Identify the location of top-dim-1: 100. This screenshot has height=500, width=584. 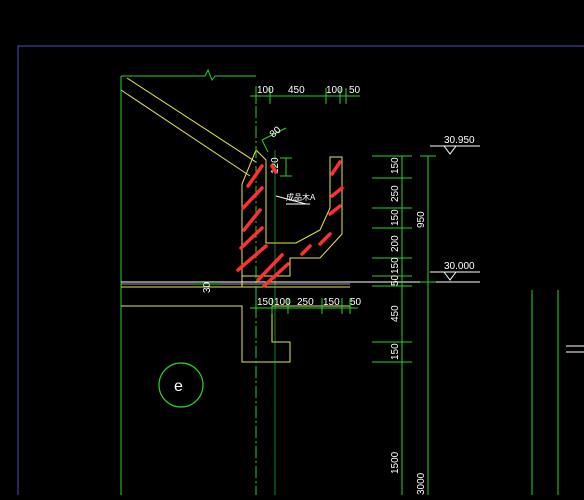
(265, 90).